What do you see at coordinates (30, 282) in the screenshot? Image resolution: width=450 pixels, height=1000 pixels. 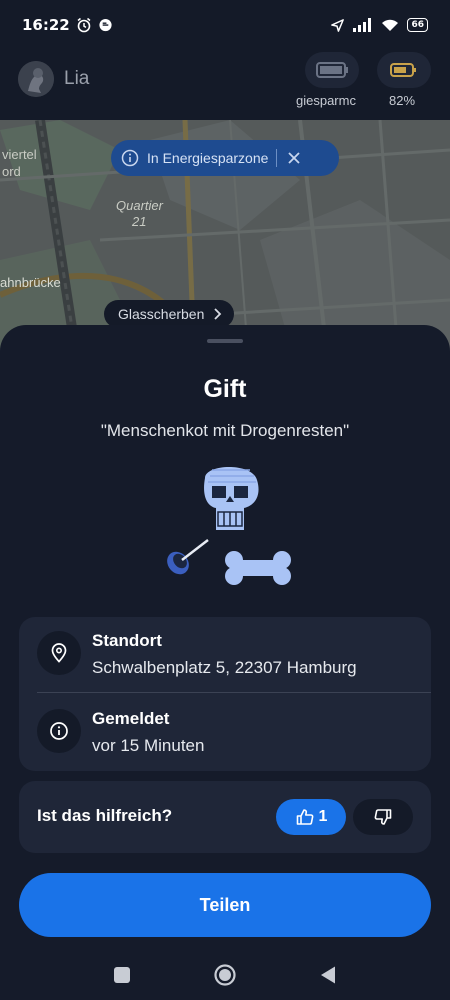 I see `map-label: ahnbrücke` at bounding box center [30, 282].